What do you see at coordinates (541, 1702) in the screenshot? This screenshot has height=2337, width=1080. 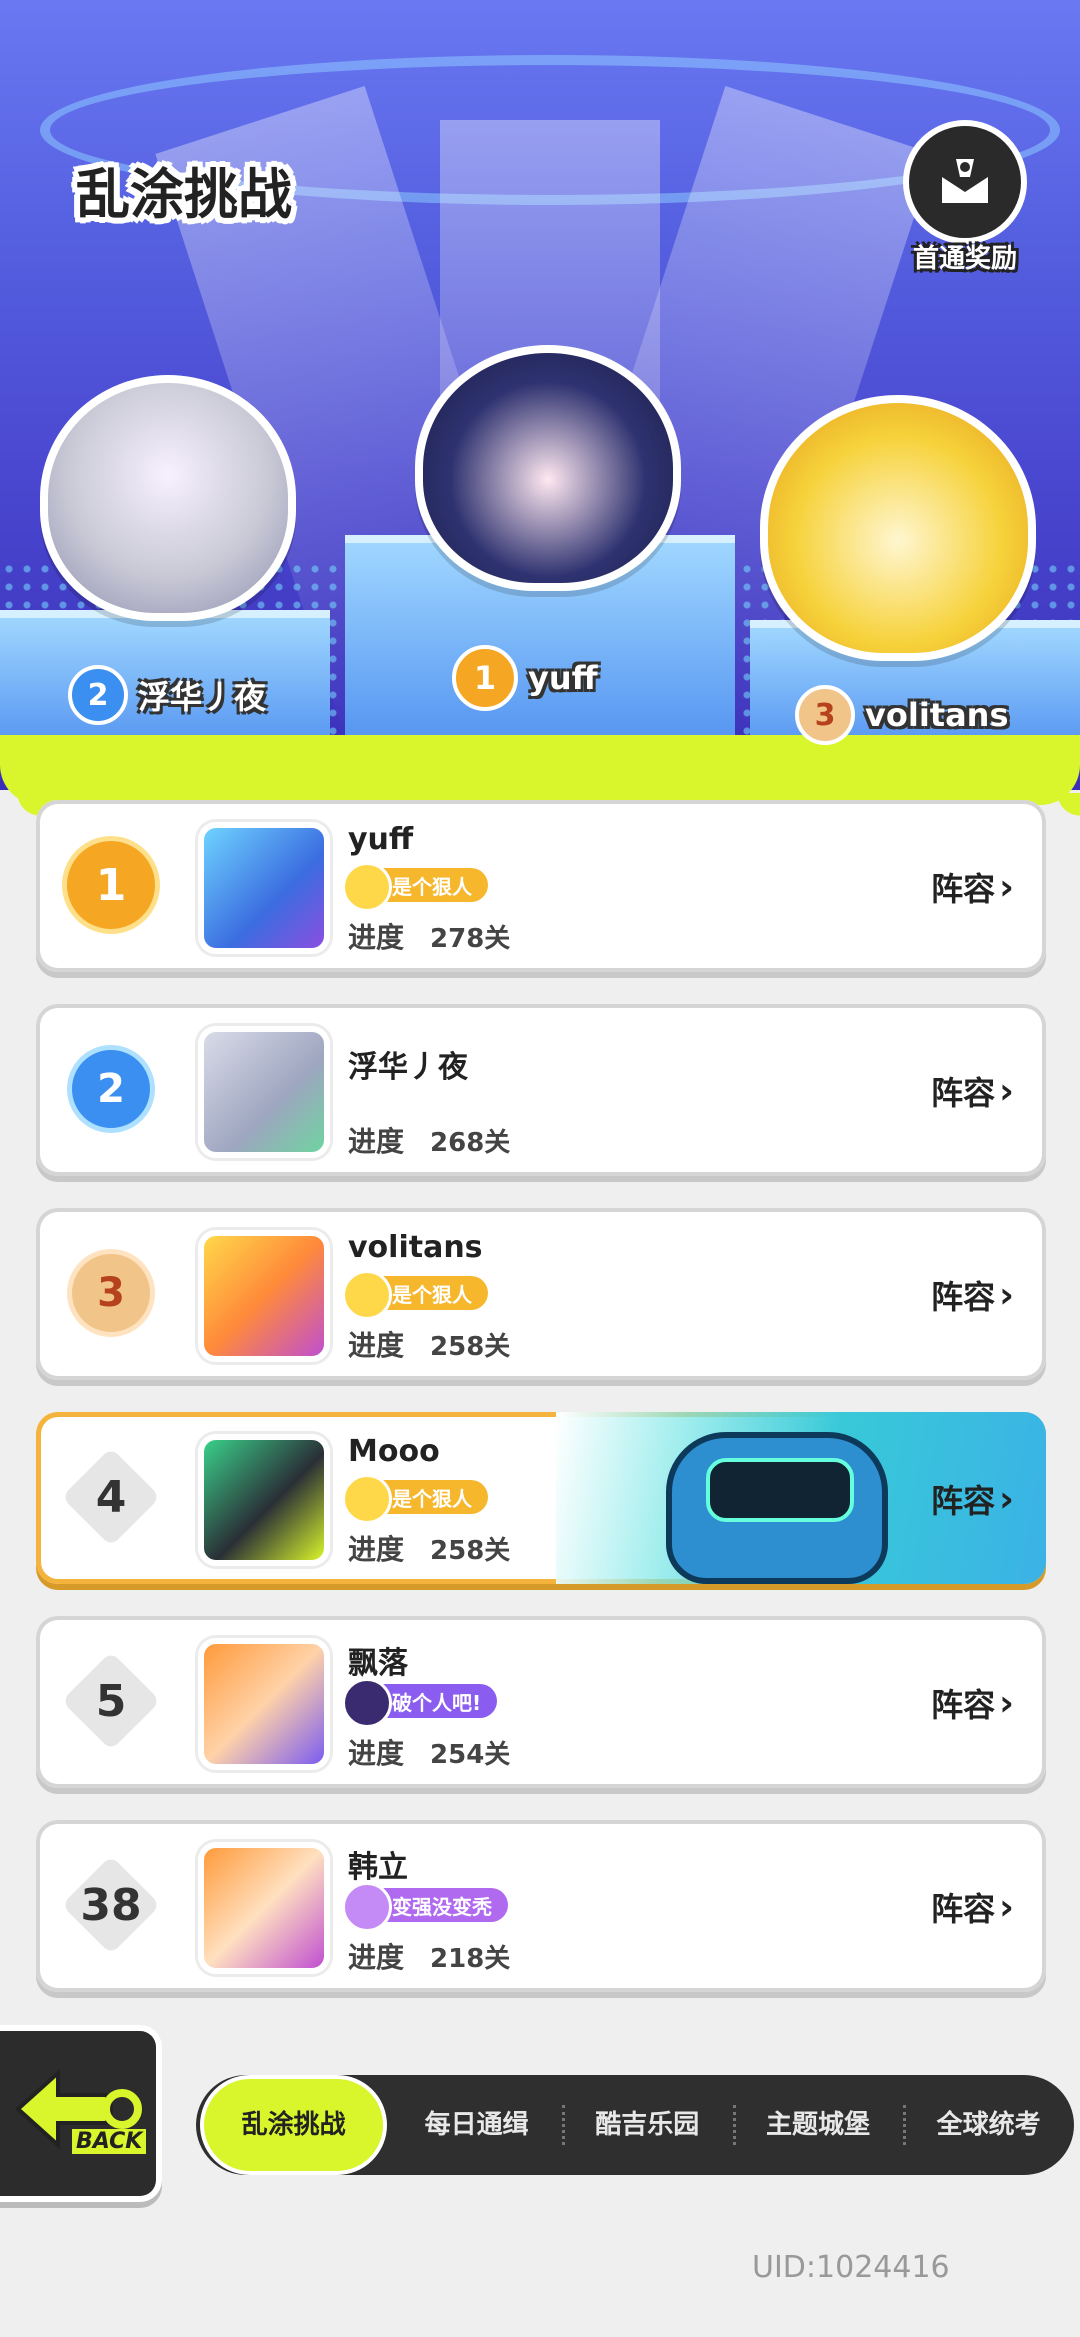 I see `leaderboard-row: 5 飘落 破个人吧! 进度 254关 阵容 ›` at bounding box center [541, 1702].